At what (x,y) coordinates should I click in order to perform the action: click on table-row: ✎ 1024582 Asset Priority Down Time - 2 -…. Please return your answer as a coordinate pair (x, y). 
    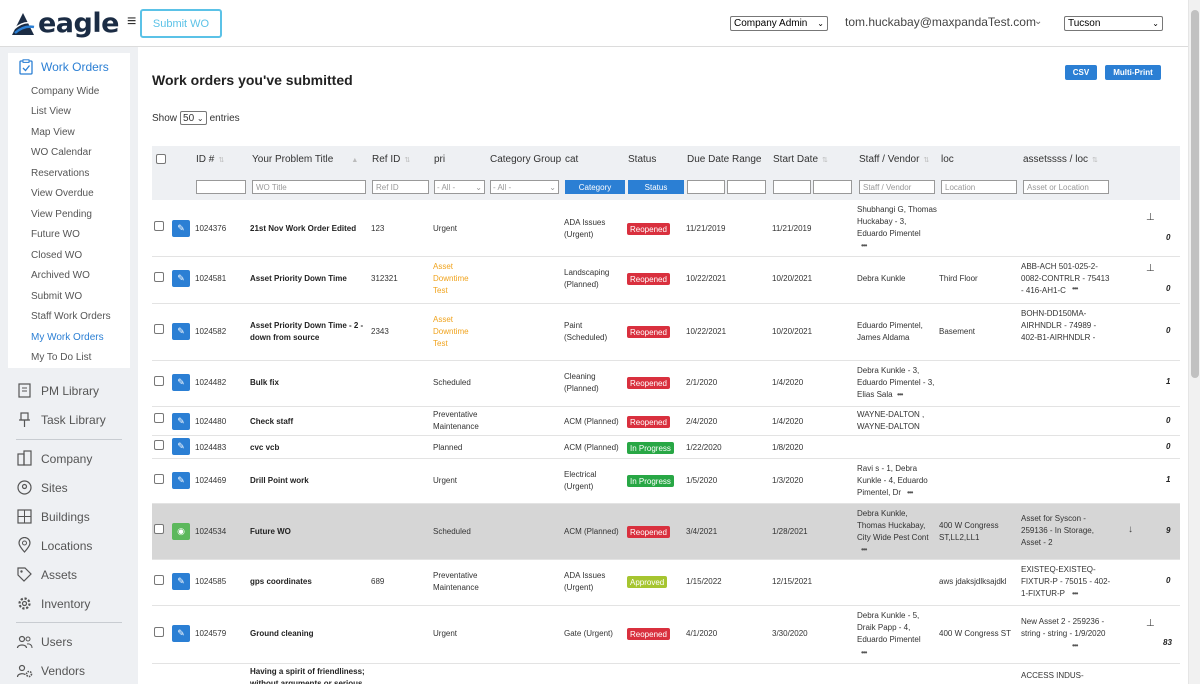
    Looking at the image, I should click on (666, 332).